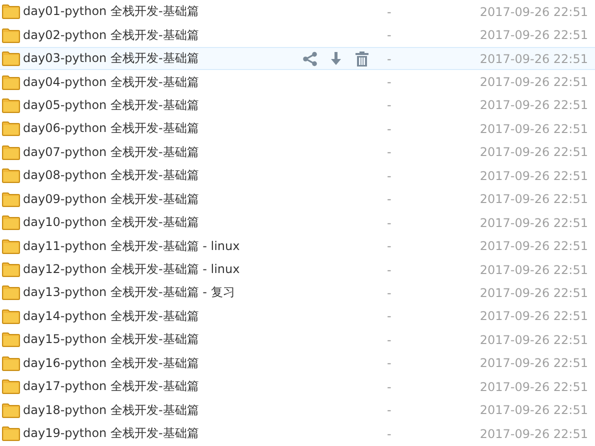 This screenshot has width=595, height=446. I want to click on folder-name: day10-python 全栈开发-基础篇, so click(159, 223).